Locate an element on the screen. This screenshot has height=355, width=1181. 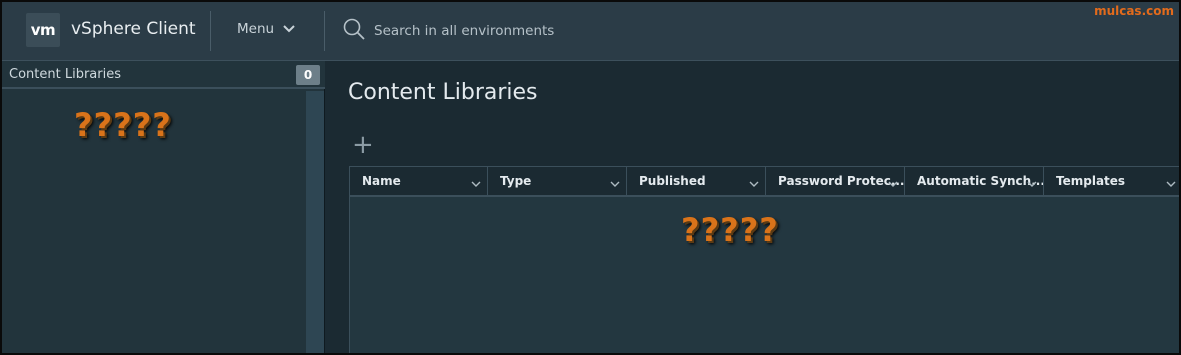
column-header-name: Name is located at coordinates (419, 181).